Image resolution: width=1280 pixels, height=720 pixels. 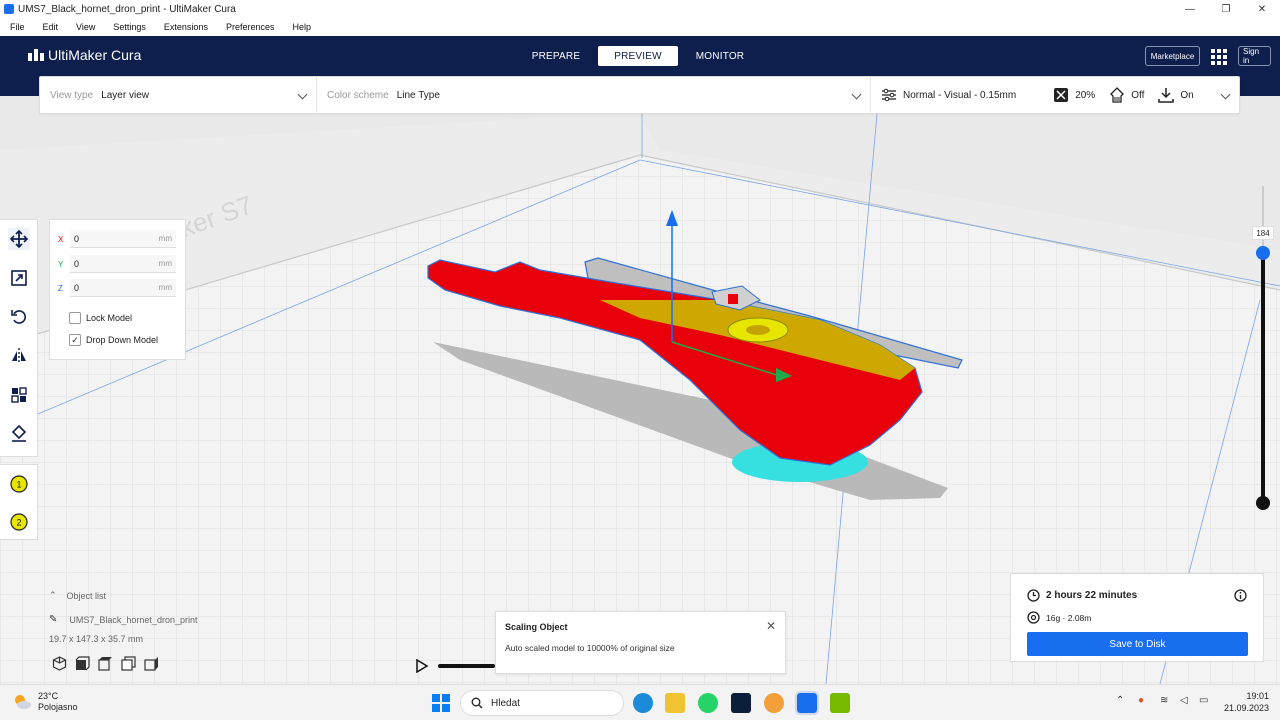 What do you see at coordinates (1262, 9) in the screenshot?
I see `close-button: ✕` at bounding box center [1262, 9].